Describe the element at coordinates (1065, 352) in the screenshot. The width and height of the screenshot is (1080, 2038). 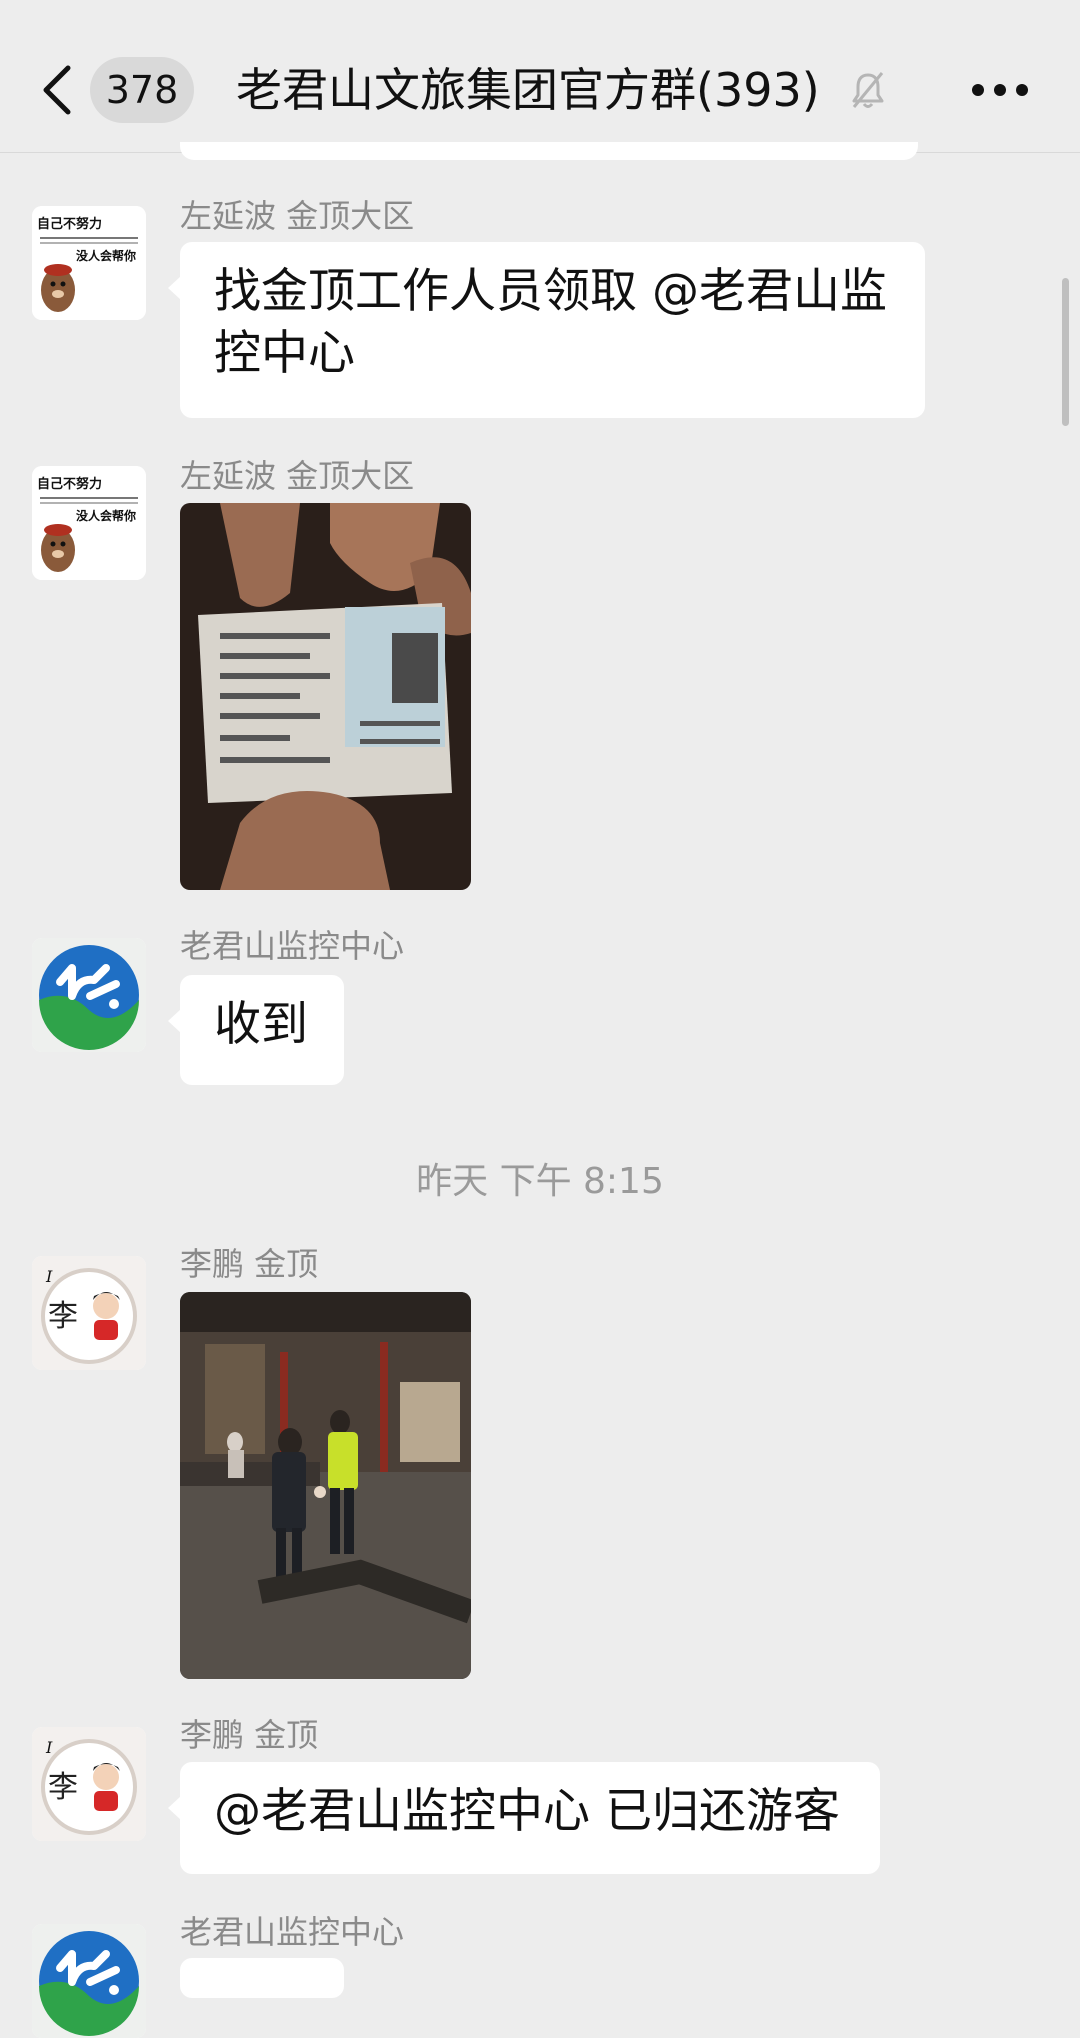
I see `scrollbar` at that location.